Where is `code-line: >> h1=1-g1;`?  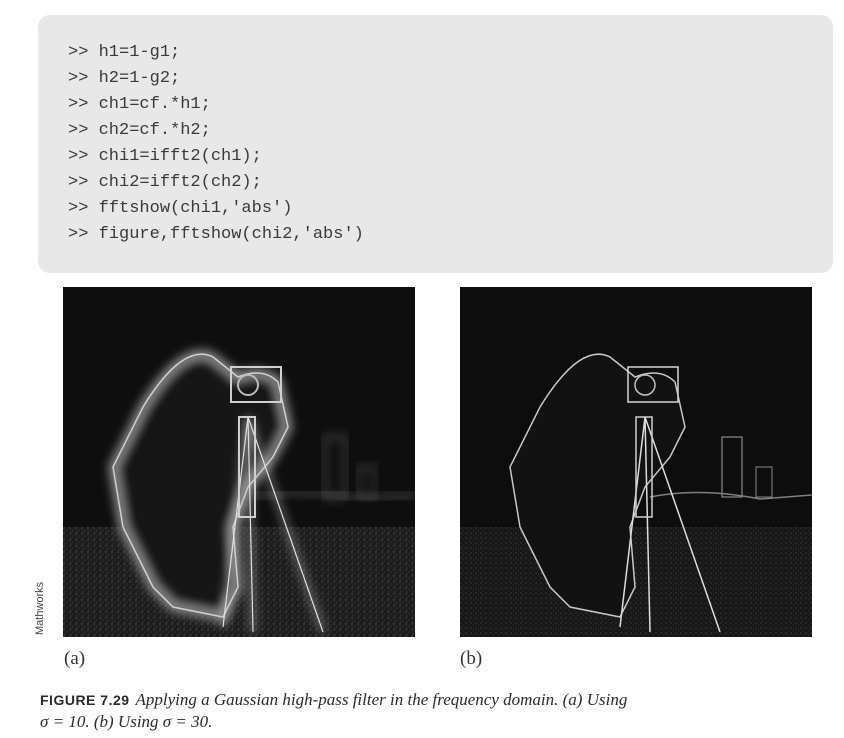 code-line: >> h1=1-g1; is located at coordinates (124, 52).